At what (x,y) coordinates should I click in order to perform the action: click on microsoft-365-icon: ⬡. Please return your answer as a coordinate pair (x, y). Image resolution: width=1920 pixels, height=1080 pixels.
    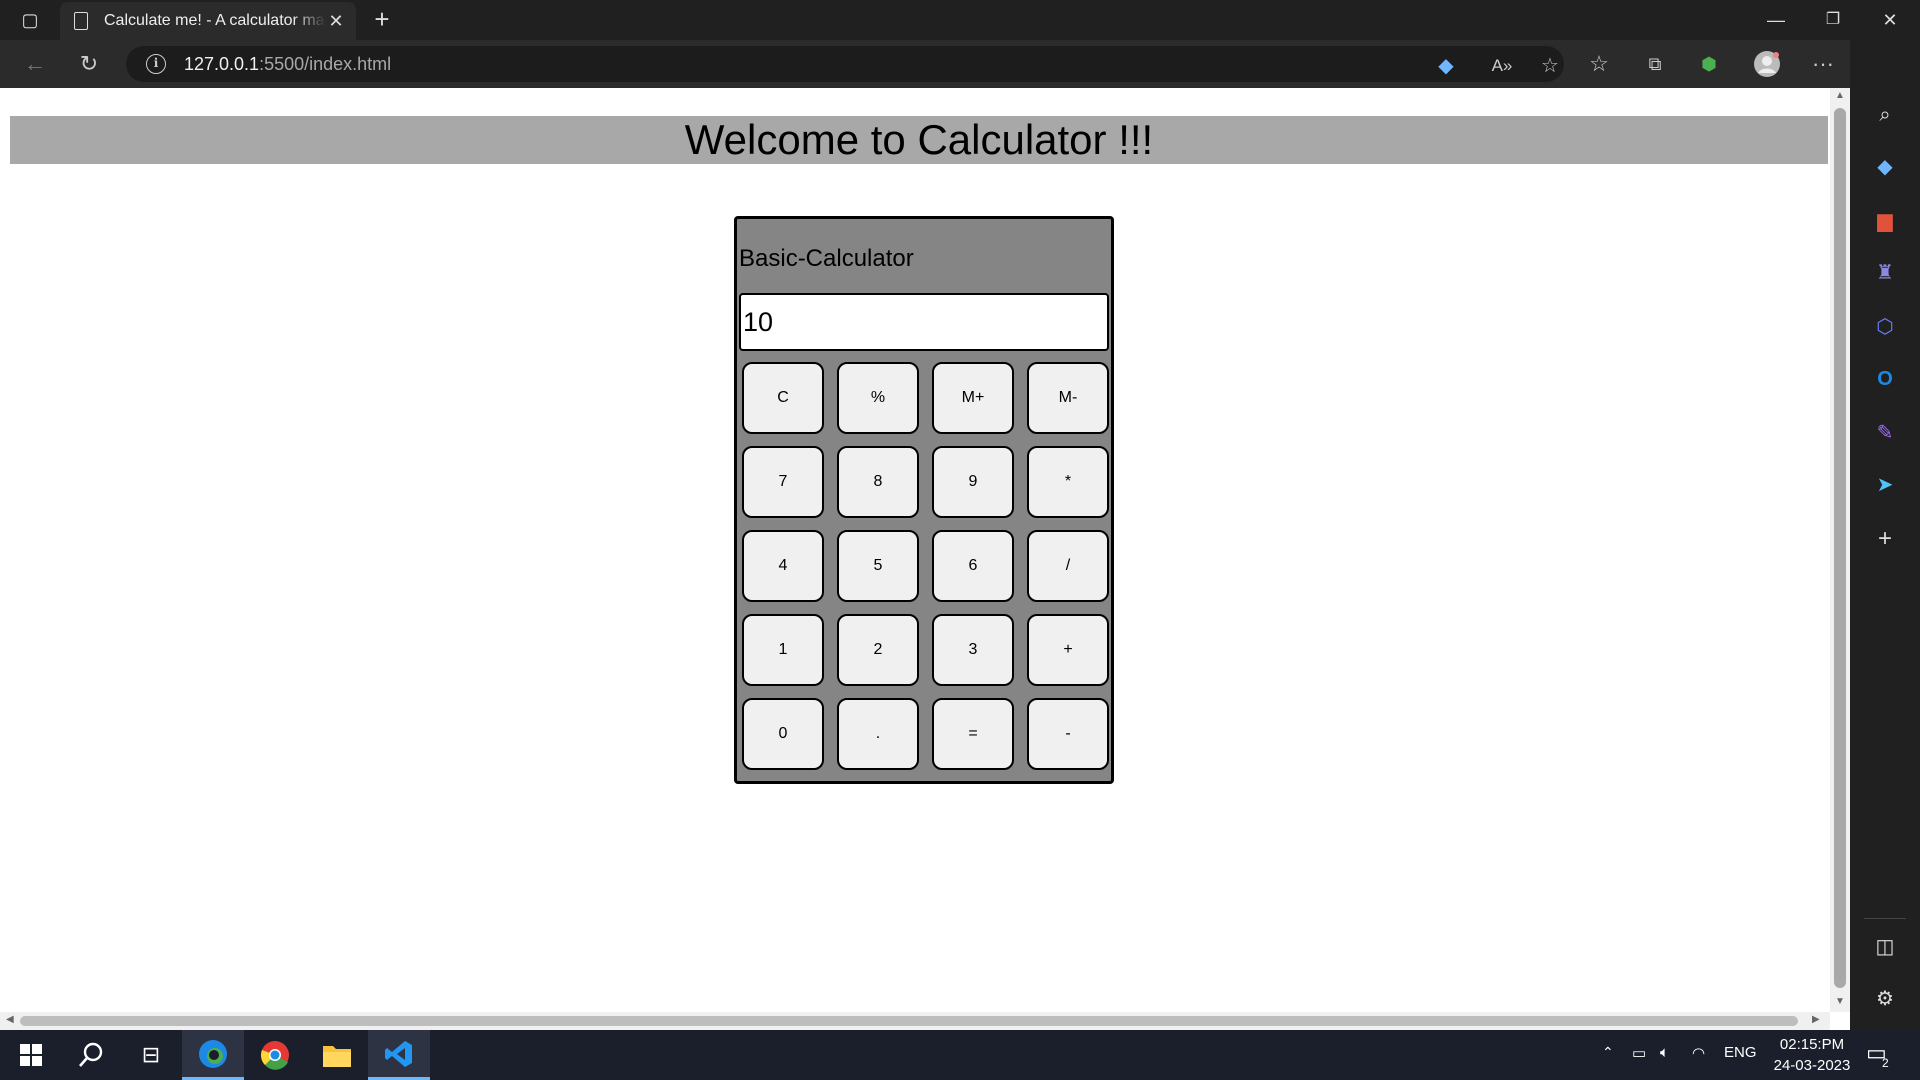
    Looking at the image, I should click on (1885, 327).